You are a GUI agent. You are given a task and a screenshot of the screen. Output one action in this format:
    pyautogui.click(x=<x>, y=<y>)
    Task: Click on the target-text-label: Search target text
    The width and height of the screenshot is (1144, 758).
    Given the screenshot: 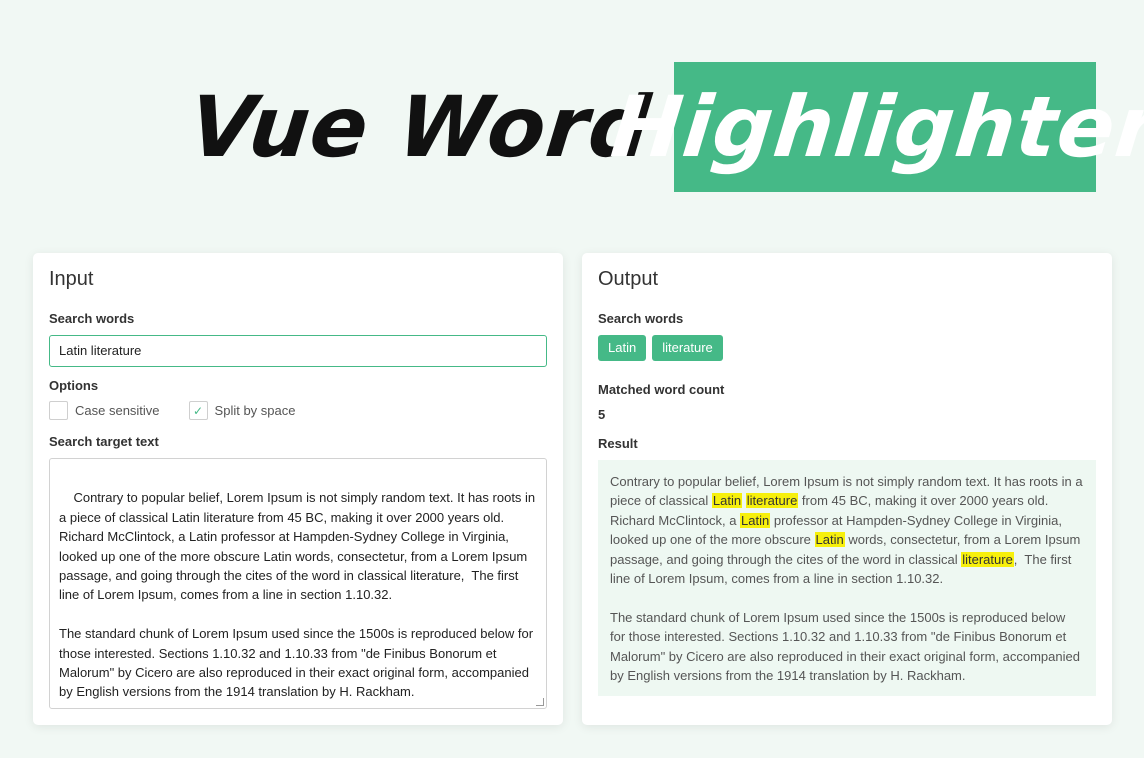 What is the action you would take?
    pyautogui.click(x=104, y=441)
    